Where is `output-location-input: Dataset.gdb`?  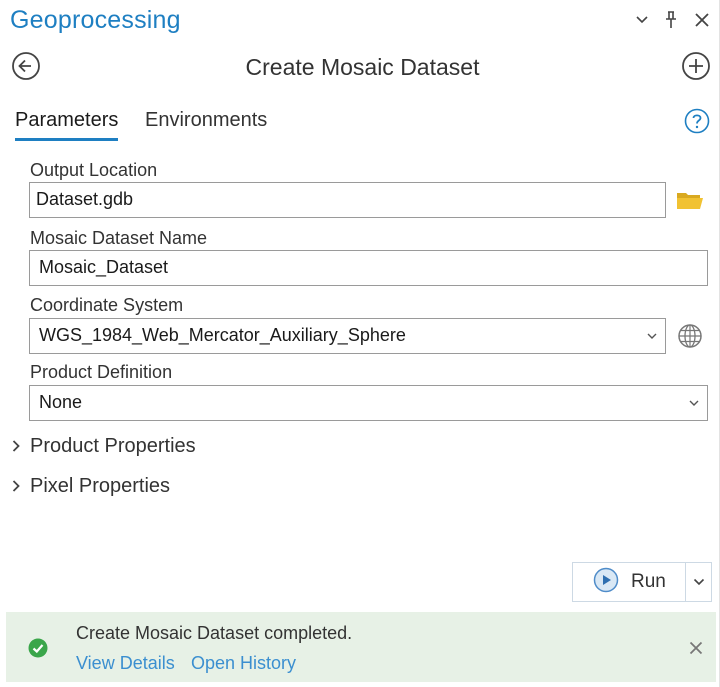
output-location-input: Dataset.gdb is located at coordinates (347, 200).